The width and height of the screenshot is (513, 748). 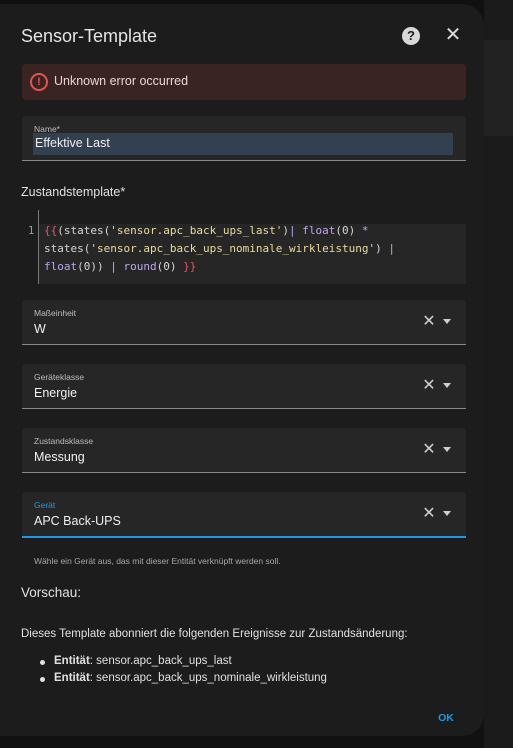 What do you see at coordinates (77, 521) in the screenshot?
I see `device-field-value: APC Back-UPS` at bounding box center [77, 521].